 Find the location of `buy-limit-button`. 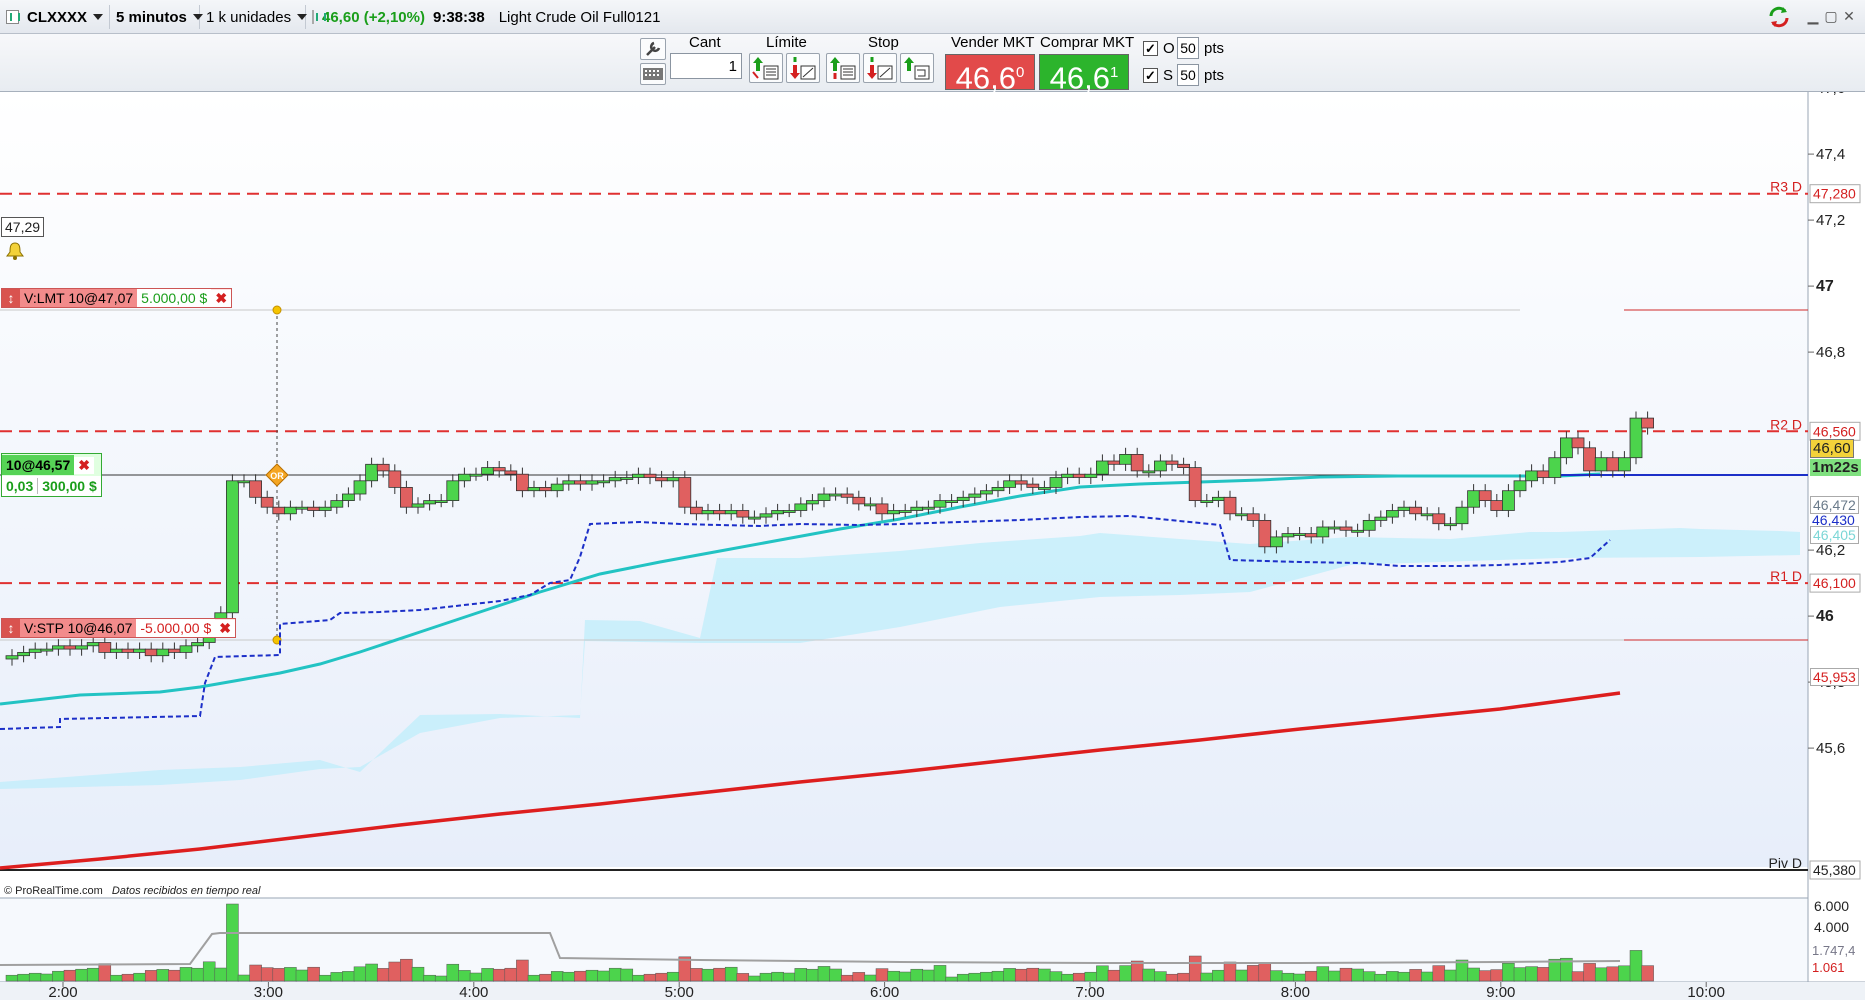

buy-limit-button is located at coordinates (766, 68).